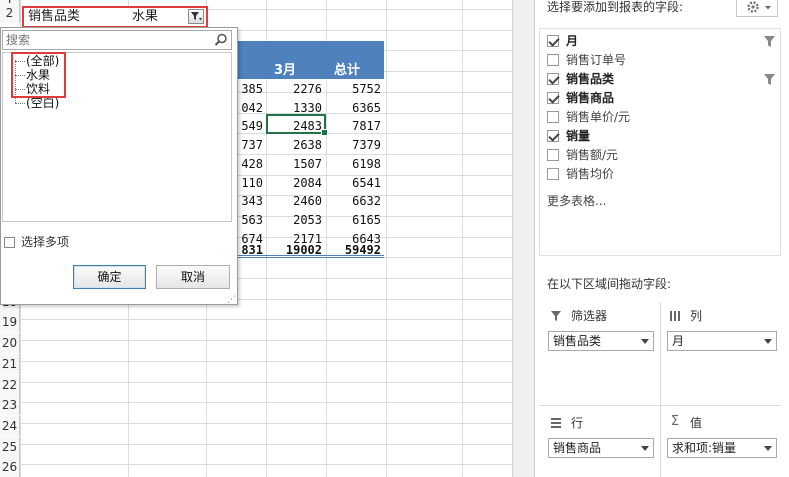 The width and height of the screenshot is (789, 477). I want to click on pivot-value-cell: 6165, so click(353, 220).